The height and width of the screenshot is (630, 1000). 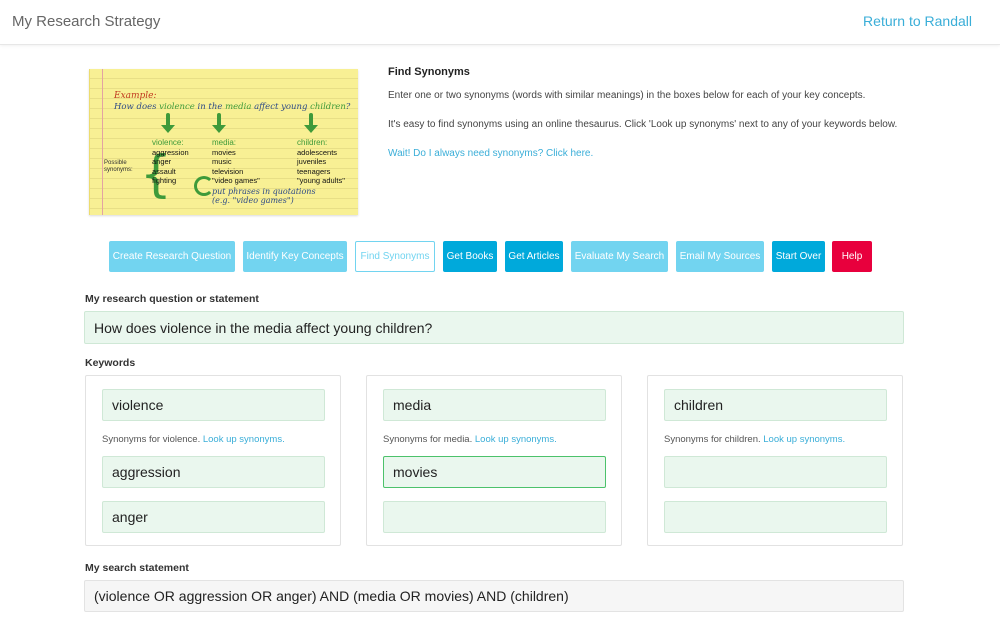 What do you see at coordinates (172, 299) in the screenshot?
I see `question-label: My research question or statement` at bounding box center [172, 299].